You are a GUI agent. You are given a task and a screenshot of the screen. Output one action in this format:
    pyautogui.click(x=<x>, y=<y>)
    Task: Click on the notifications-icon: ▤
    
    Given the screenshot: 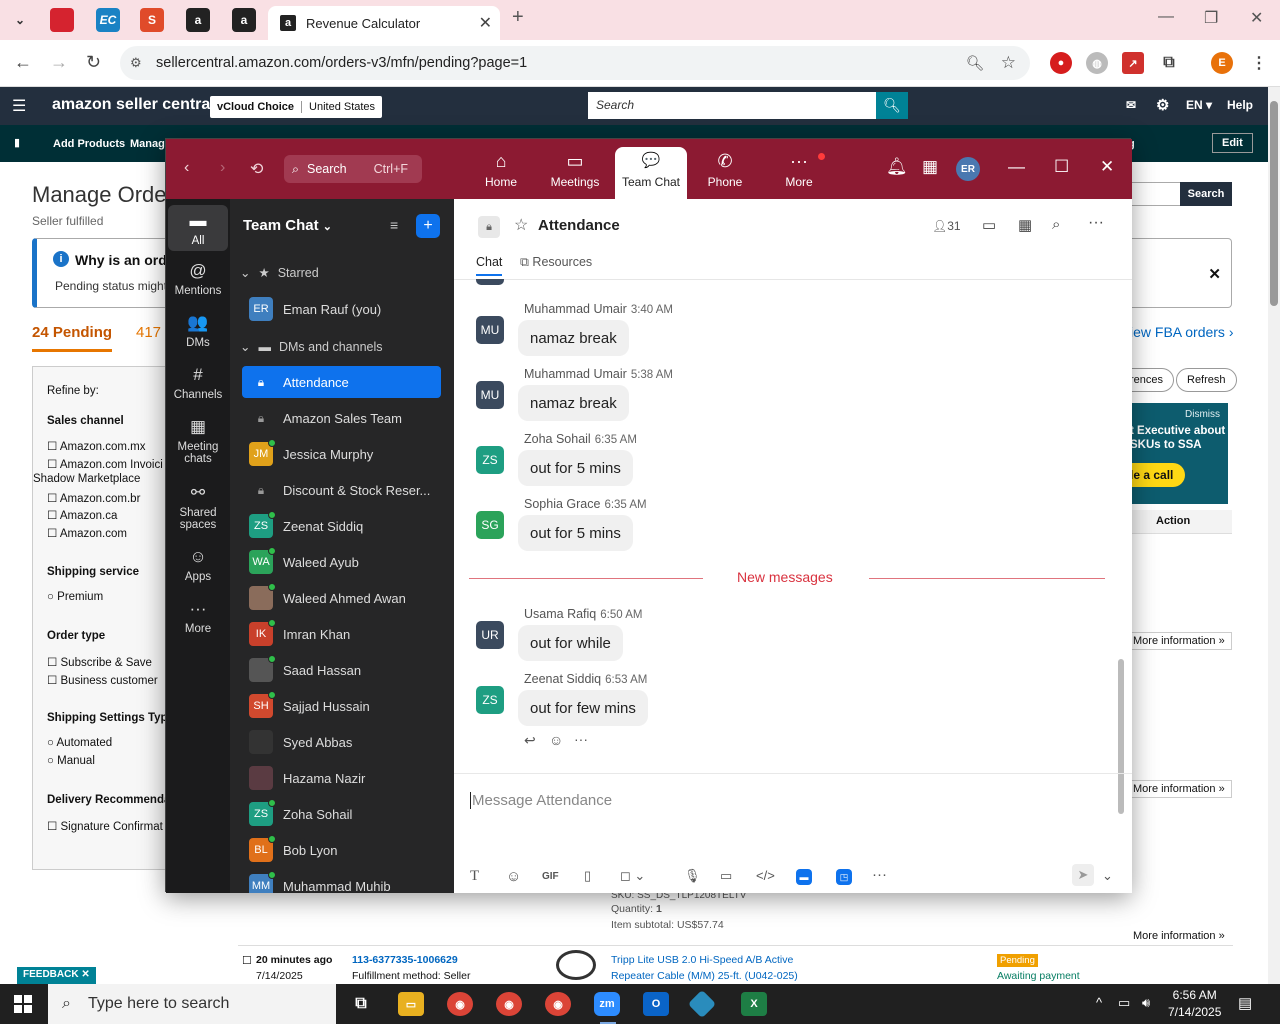 What is the action you would take?
    pyautogui.click(x=1245, y=1003)
    